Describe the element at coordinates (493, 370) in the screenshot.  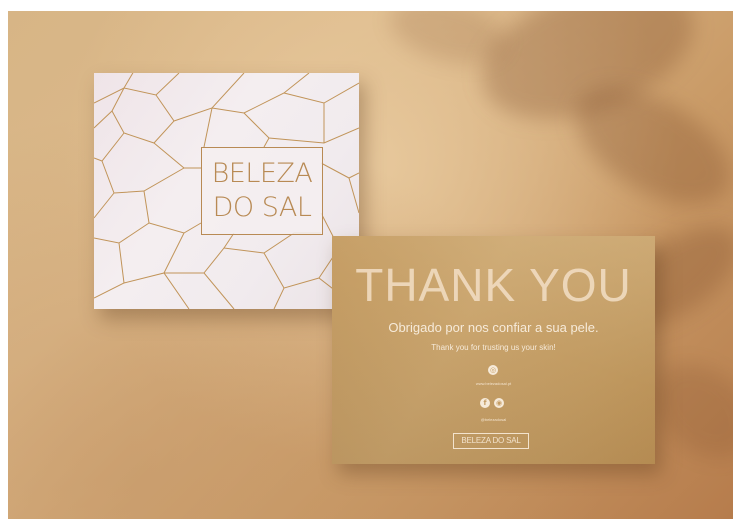
I see `globe-icon: ◎` at that location.